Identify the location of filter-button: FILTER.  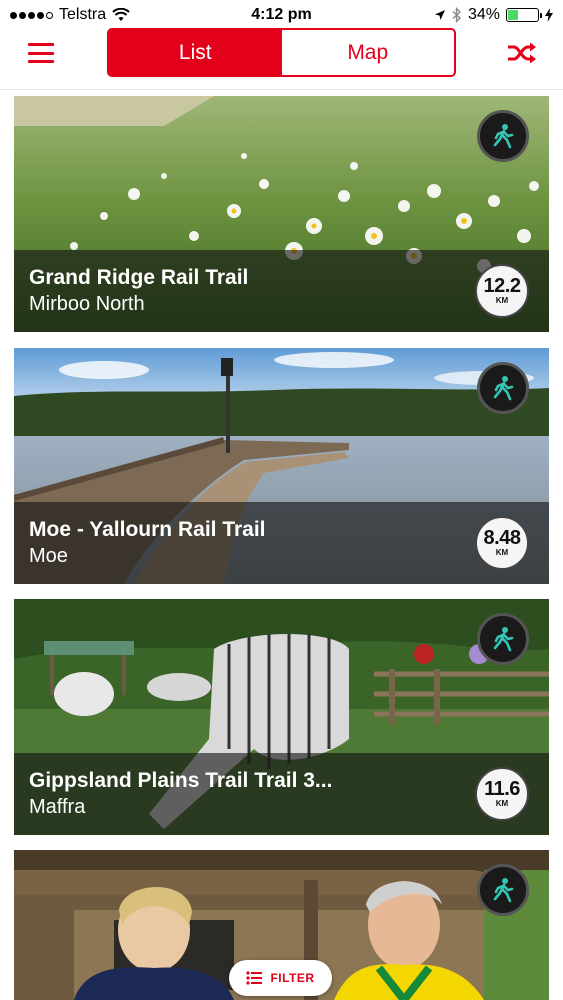
(280, 978).